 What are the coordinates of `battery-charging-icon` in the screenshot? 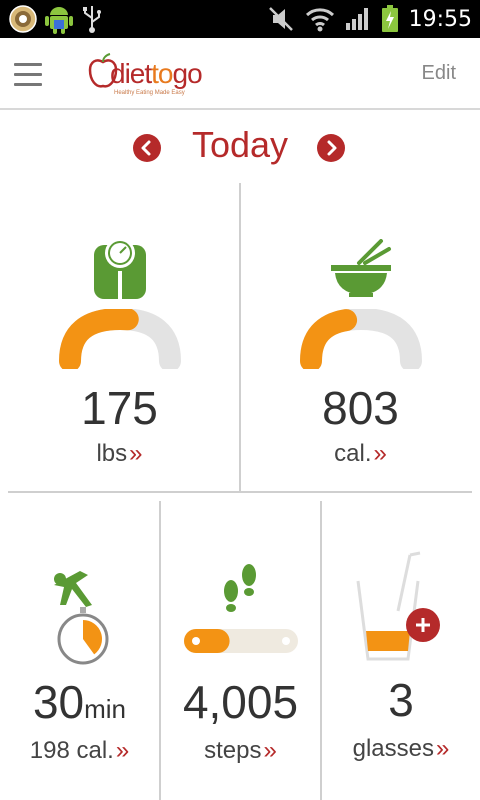 It's located at (389, 18).